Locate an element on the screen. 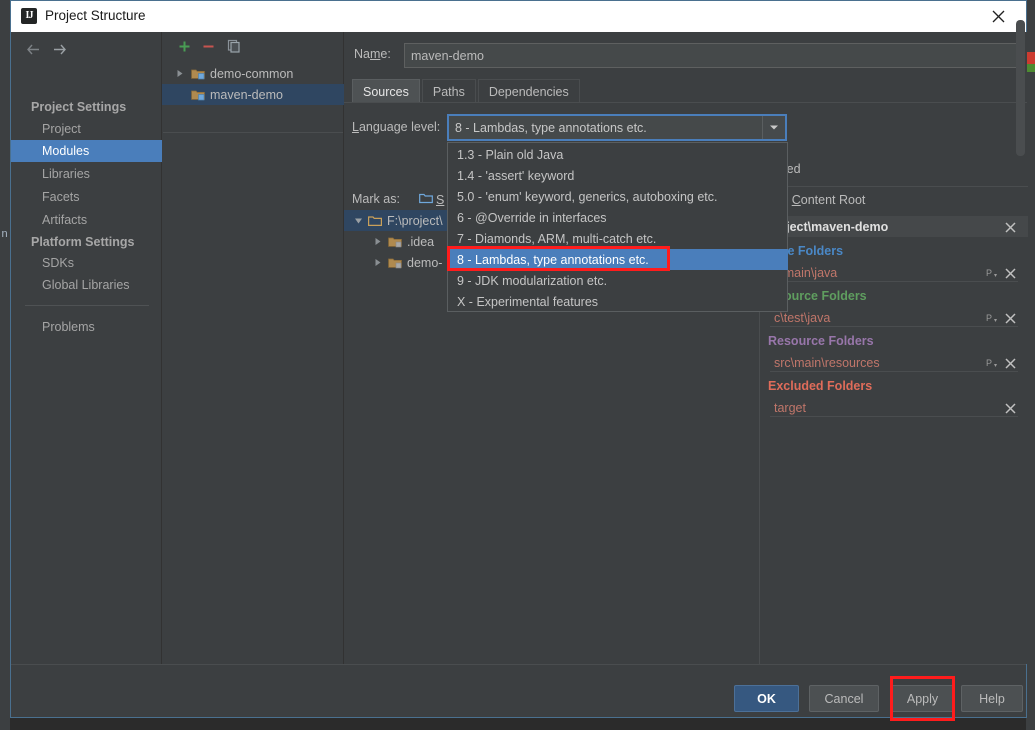 The image size is (1035, 730). intellij-logo-icon: IJ is located at coordinates (29, 16).